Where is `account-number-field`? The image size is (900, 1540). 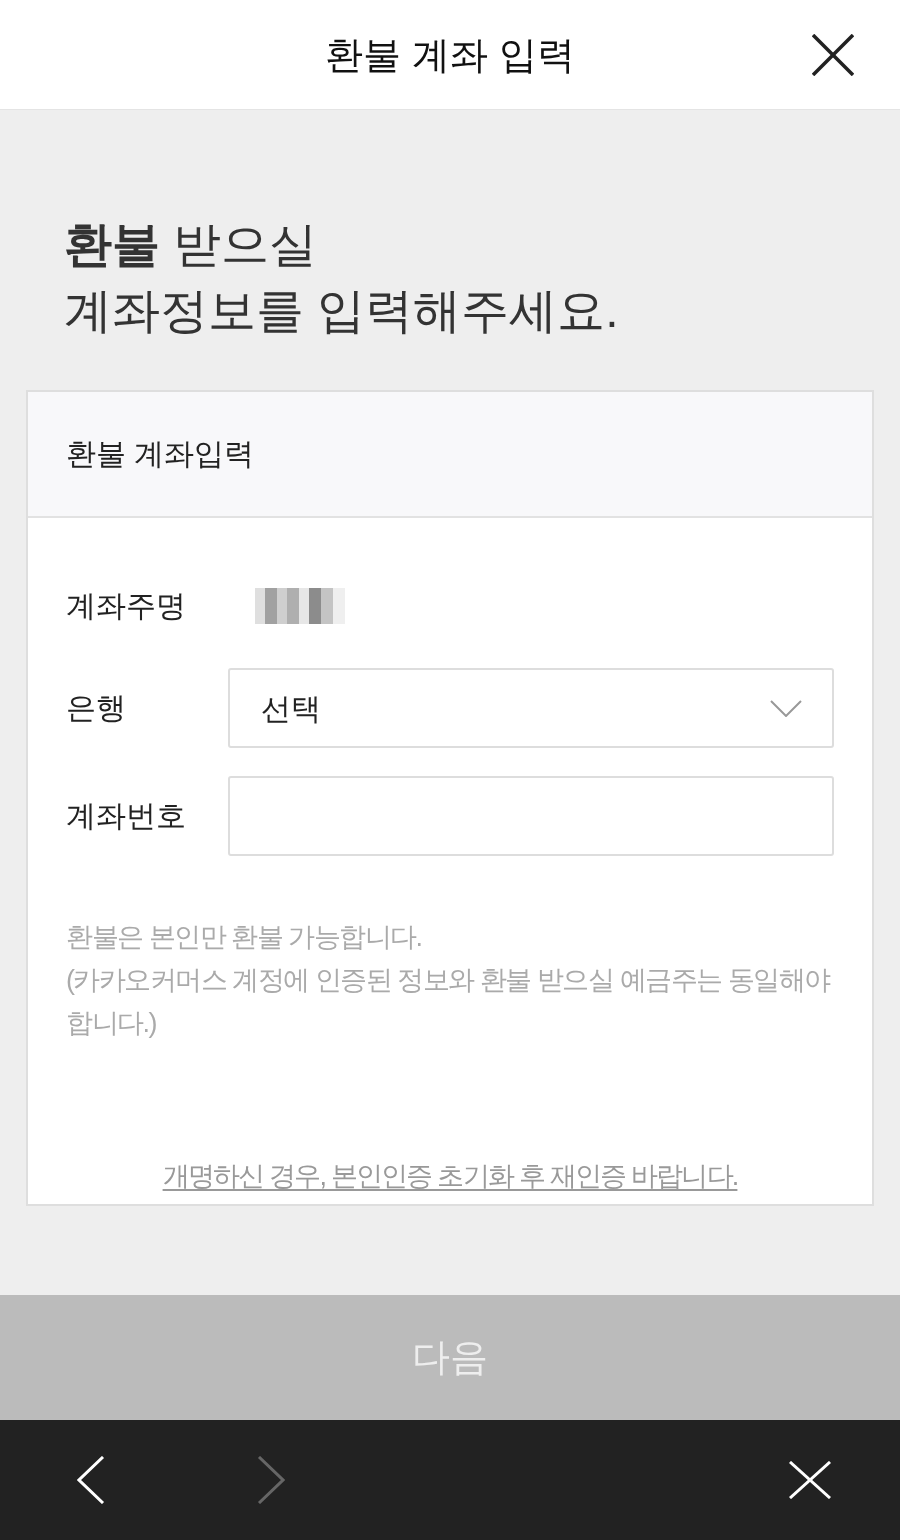 account-number-field is located at coordinates (531, 816).